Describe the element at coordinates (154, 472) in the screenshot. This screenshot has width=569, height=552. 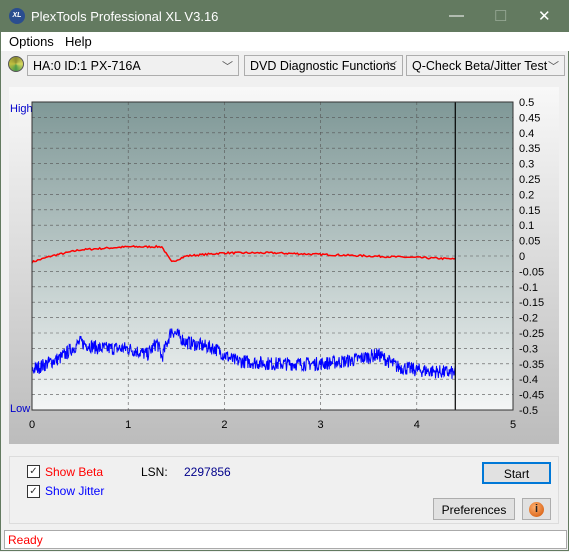
I see `lsn-label: LSN:` at that location.